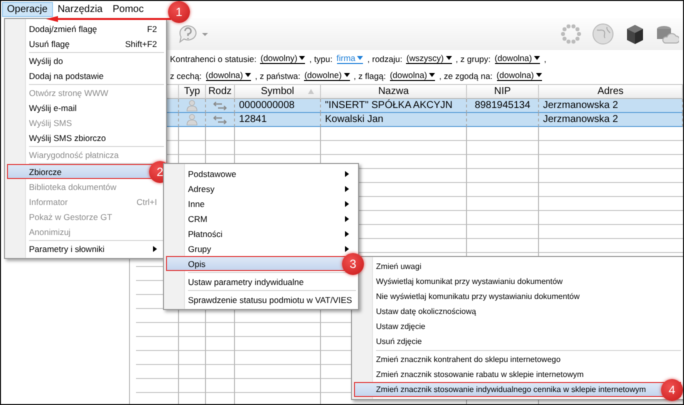 This screenshot has height=405, width=684. Describe the element at coordinates (503, 106) in the screenshot. I see `table-cell: 8981945134` at that location.